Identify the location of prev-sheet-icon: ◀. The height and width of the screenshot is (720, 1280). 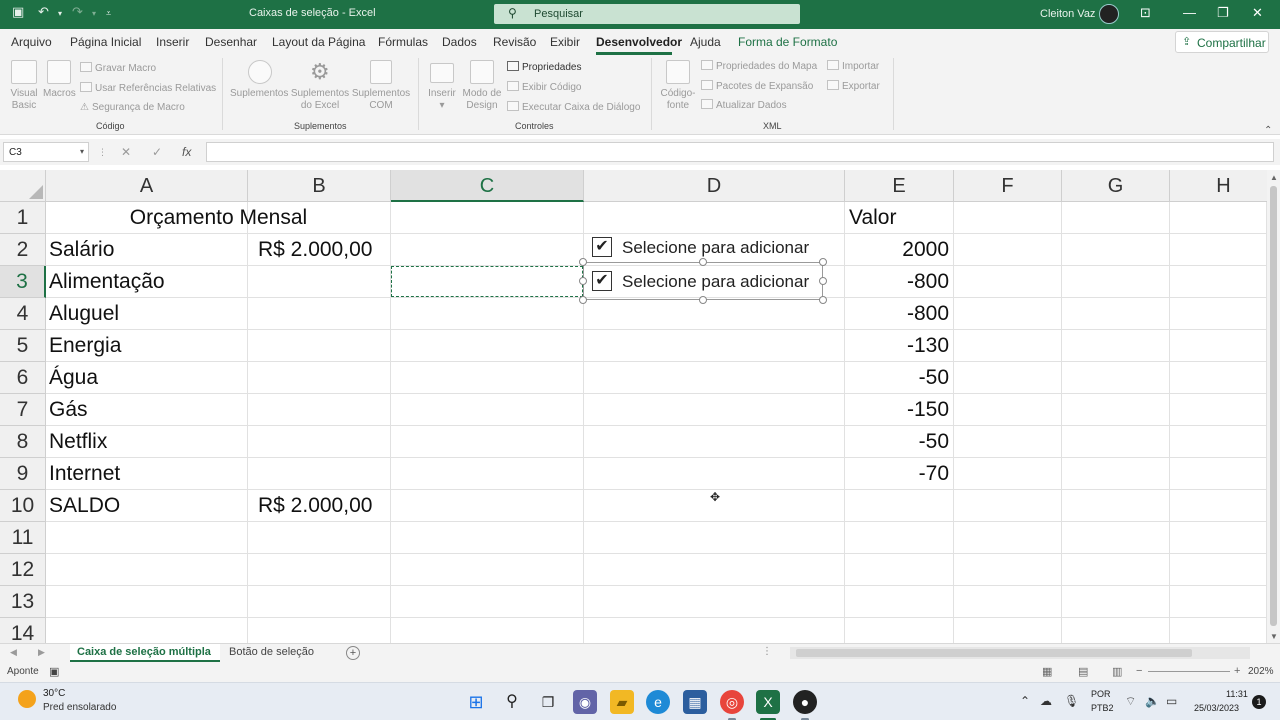
(13, 652).